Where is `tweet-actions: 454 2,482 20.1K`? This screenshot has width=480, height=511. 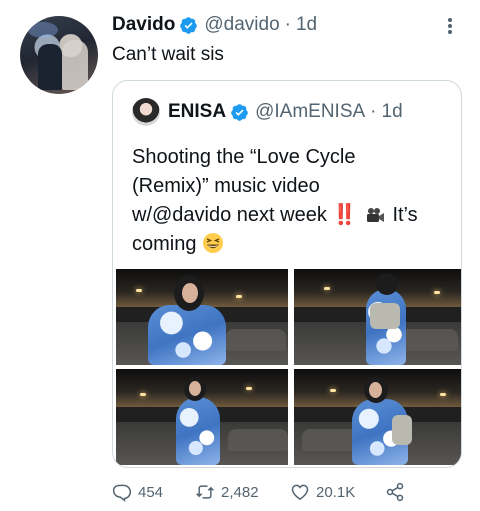
tweet-actions: 454 2,482 20.1K is located at coordinates (258, 492).